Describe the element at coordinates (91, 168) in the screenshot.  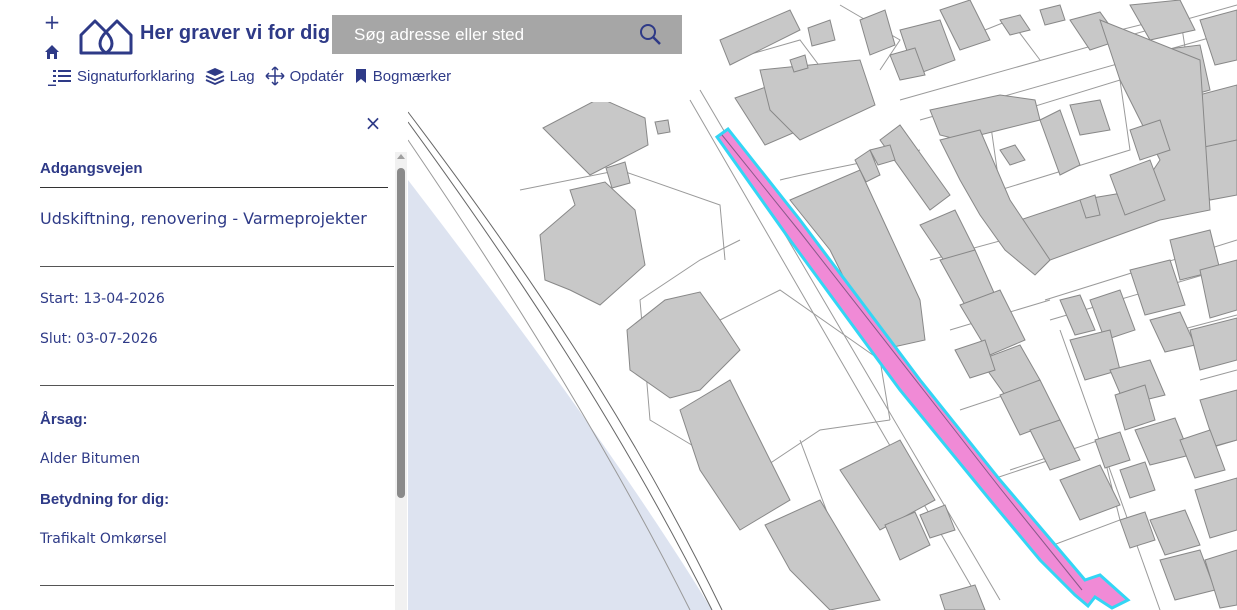
I see `road-name: Adgangsvejen` at that location.